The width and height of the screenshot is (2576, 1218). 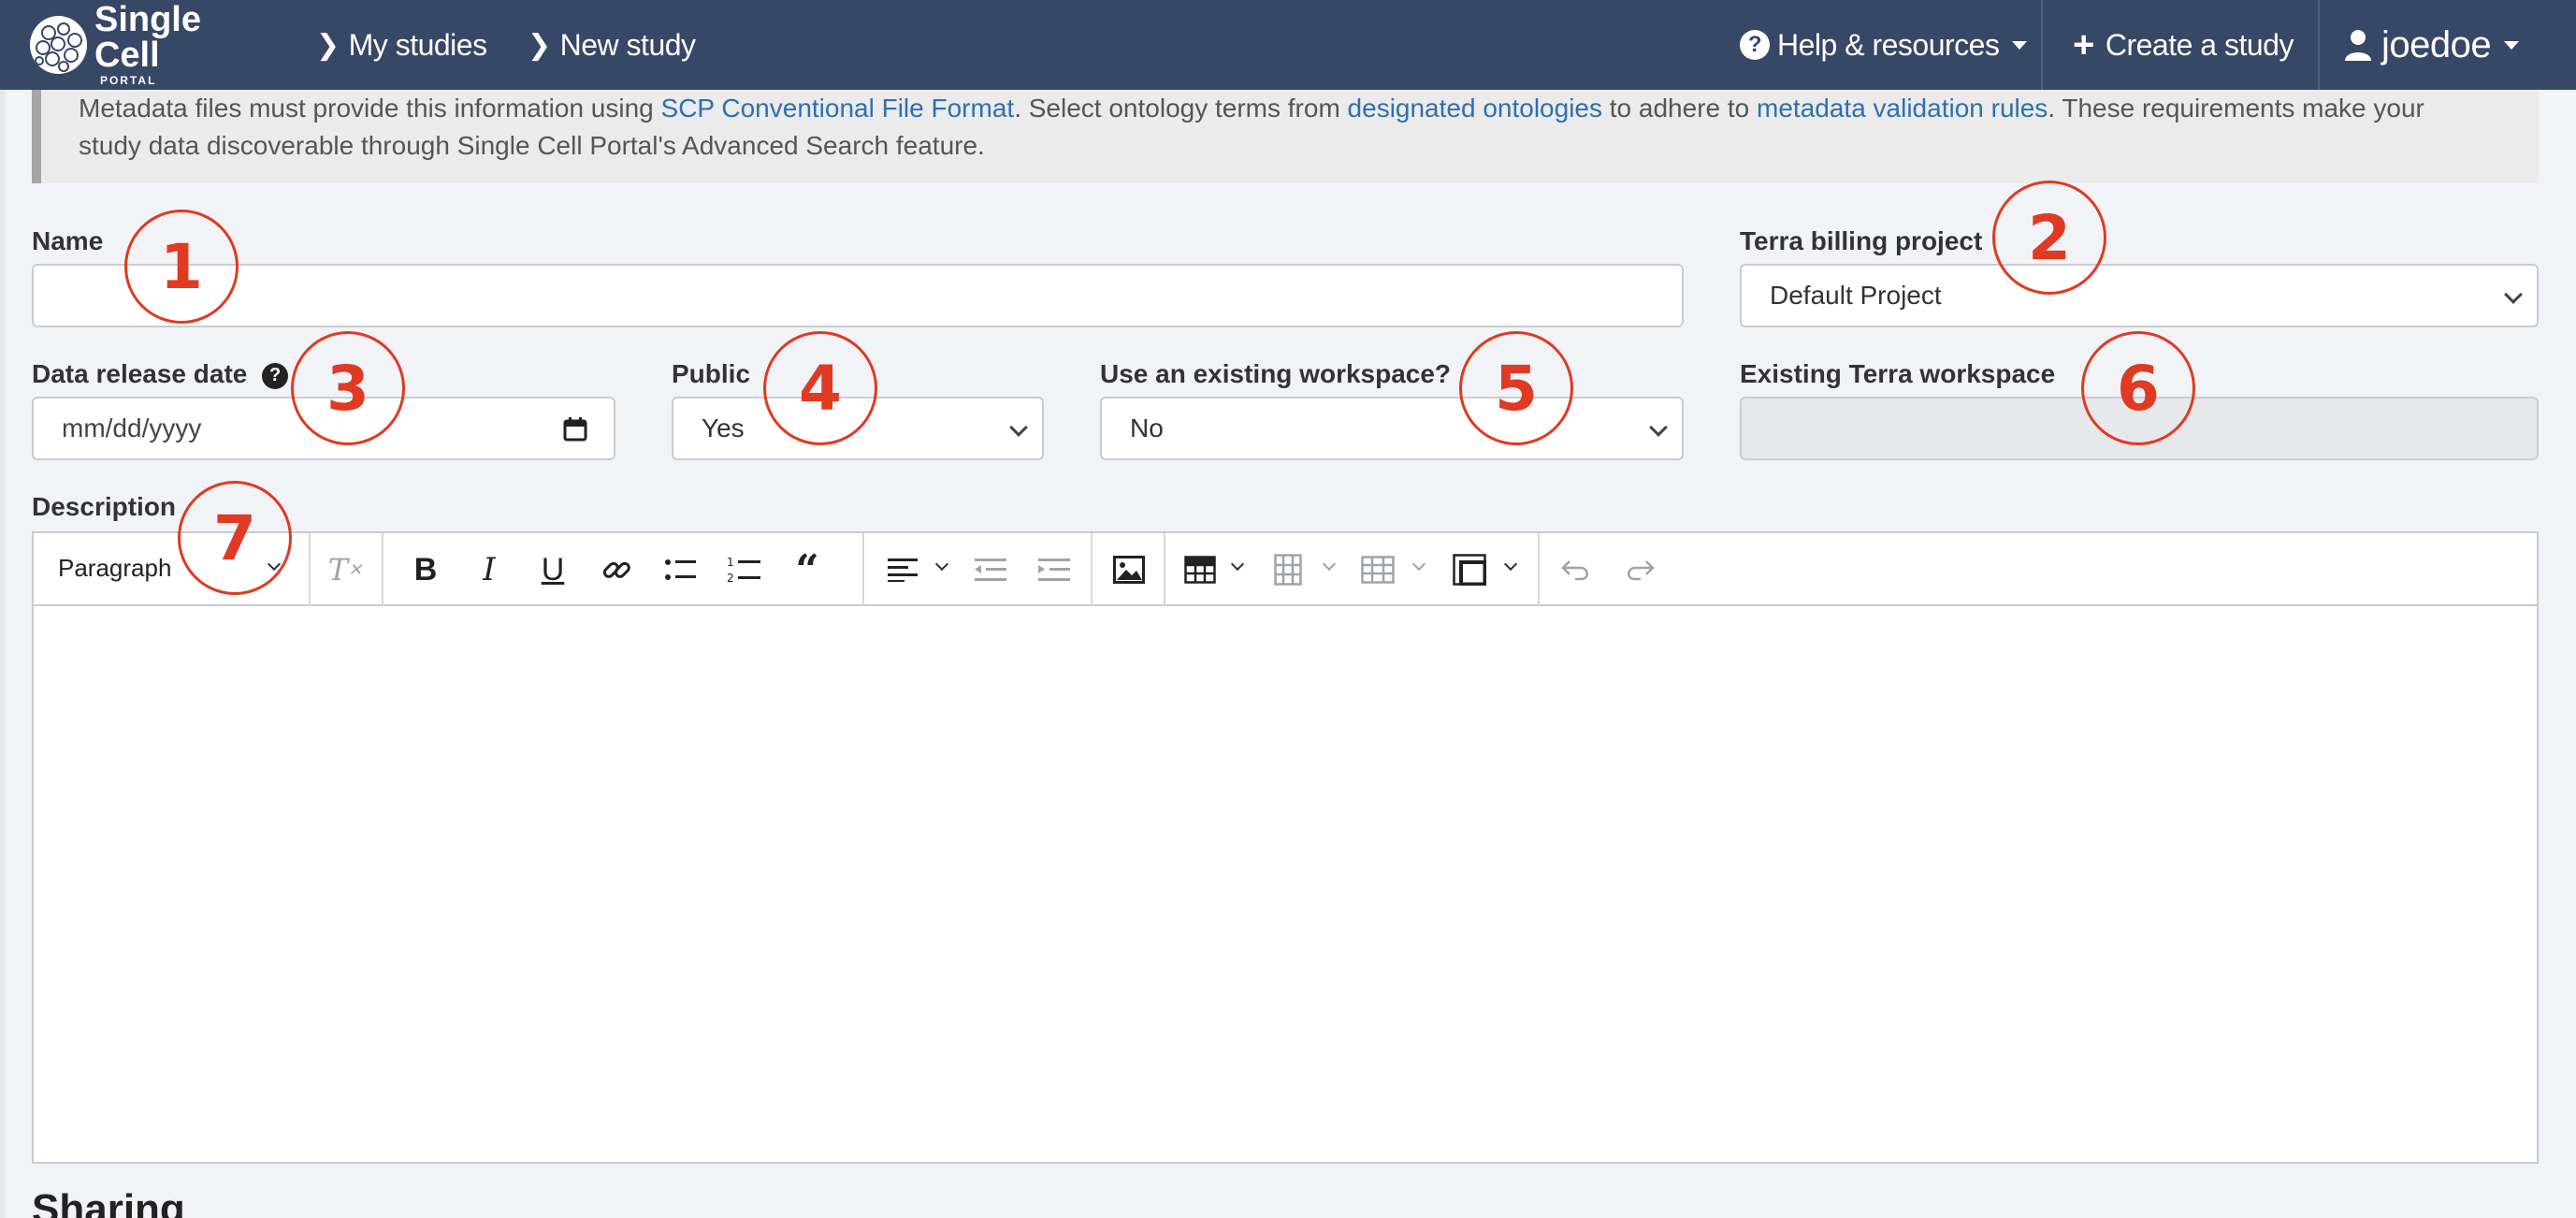 I want to click on ontologies-link: designated ontologies, so click(x=1475, y=108).